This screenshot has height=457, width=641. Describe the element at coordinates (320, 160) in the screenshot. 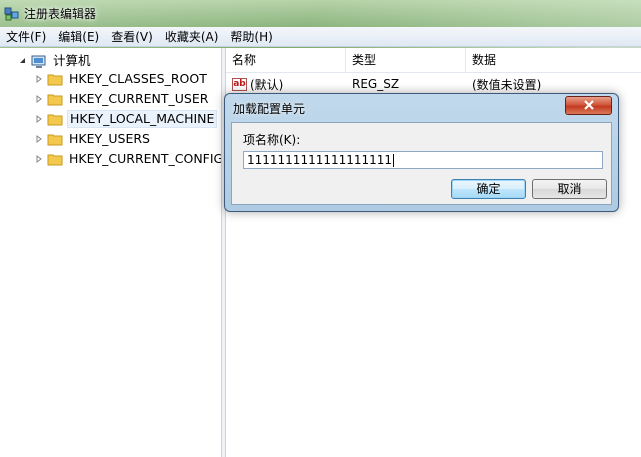

I see `key-name-value: 1111111111111111111` at that location.